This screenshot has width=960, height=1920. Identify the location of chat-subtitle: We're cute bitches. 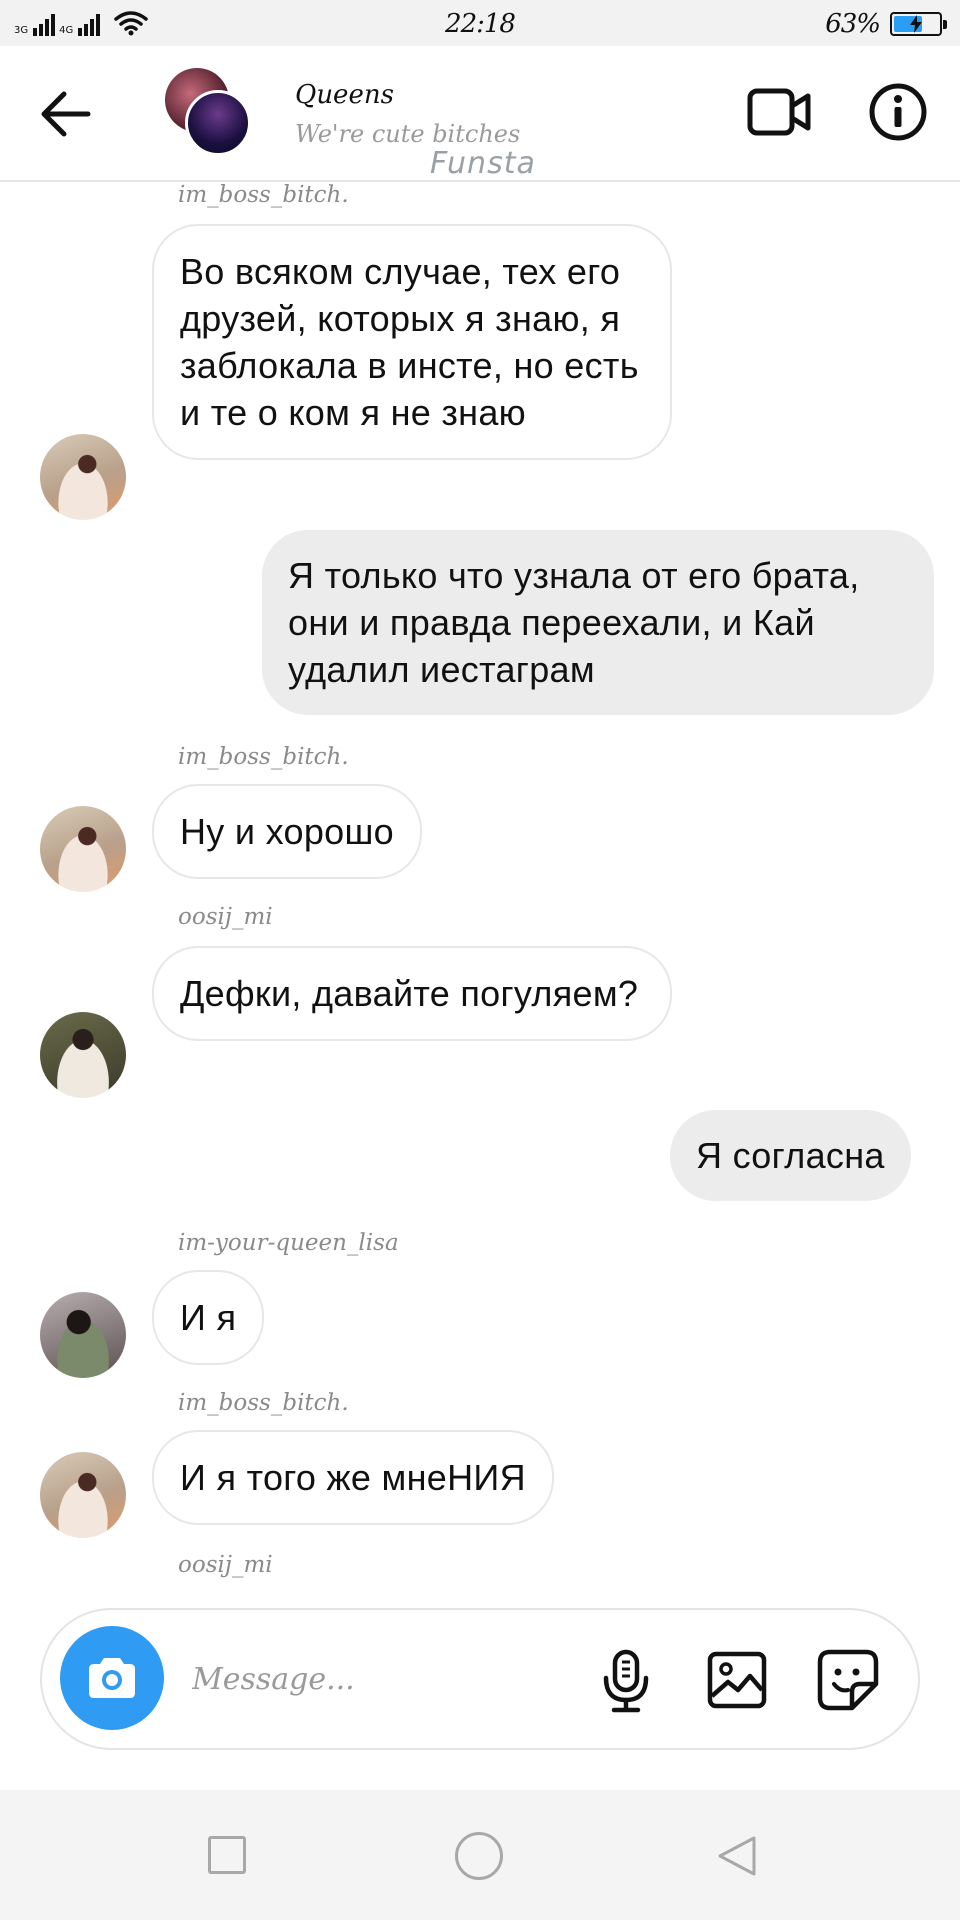
(408, 134).